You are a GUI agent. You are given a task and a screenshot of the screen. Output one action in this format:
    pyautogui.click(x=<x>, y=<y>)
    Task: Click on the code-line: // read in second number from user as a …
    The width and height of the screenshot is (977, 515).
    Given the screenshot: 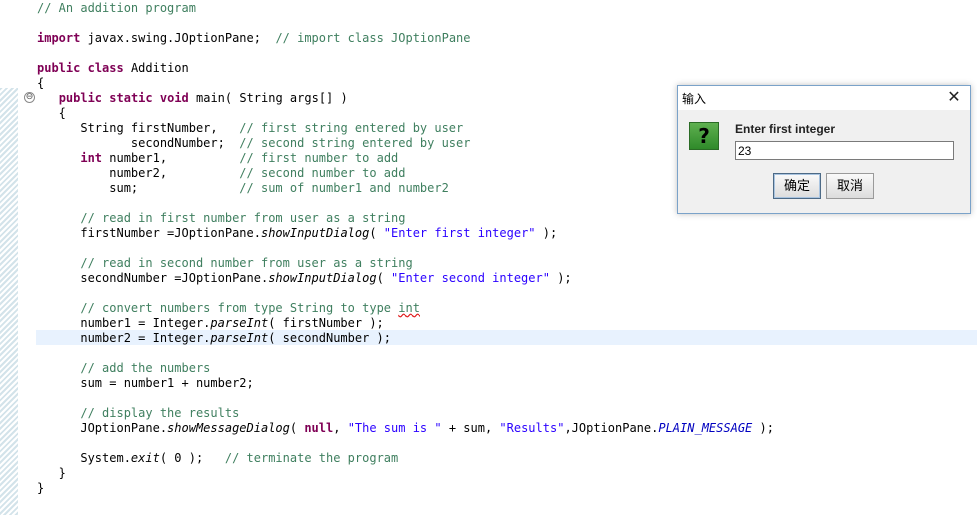 What is the action you would take?
    pyautogui.click(x=225, y=263)
    